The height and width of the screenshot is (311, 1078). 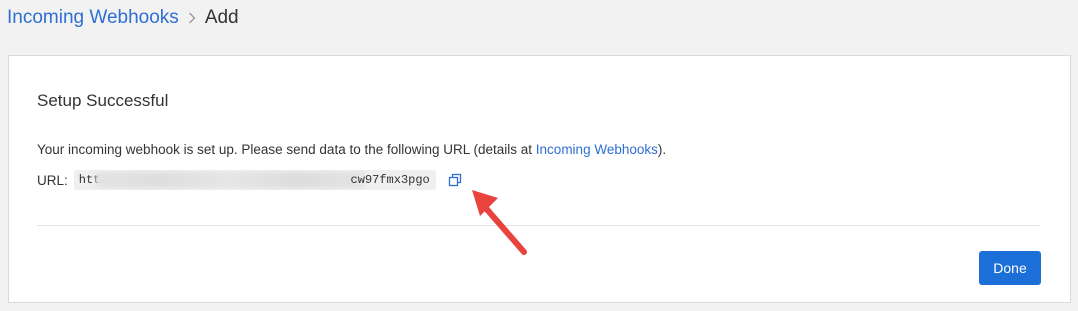 What do you see at coordinates (192, 18) in the screenshot?
I see `chevron-right-icon` at bounding box center [192, 18].